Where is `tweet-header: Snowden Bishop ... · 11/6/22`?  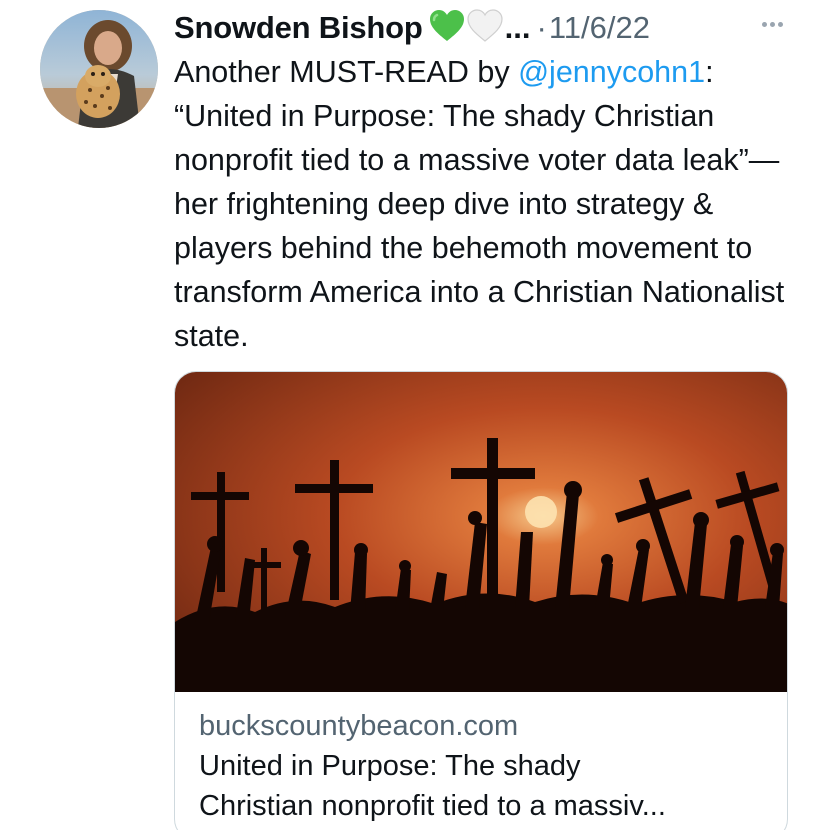
tweet-header: Snowden Bishop ... · 11/6/22 is located at coordinates (494, 28).